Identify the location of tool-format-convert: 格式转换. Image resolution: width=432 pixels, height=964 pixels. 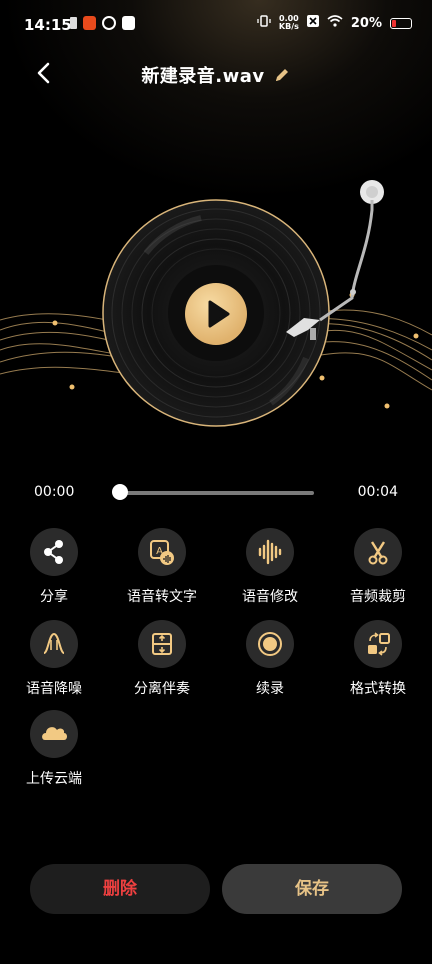
(378, 662).